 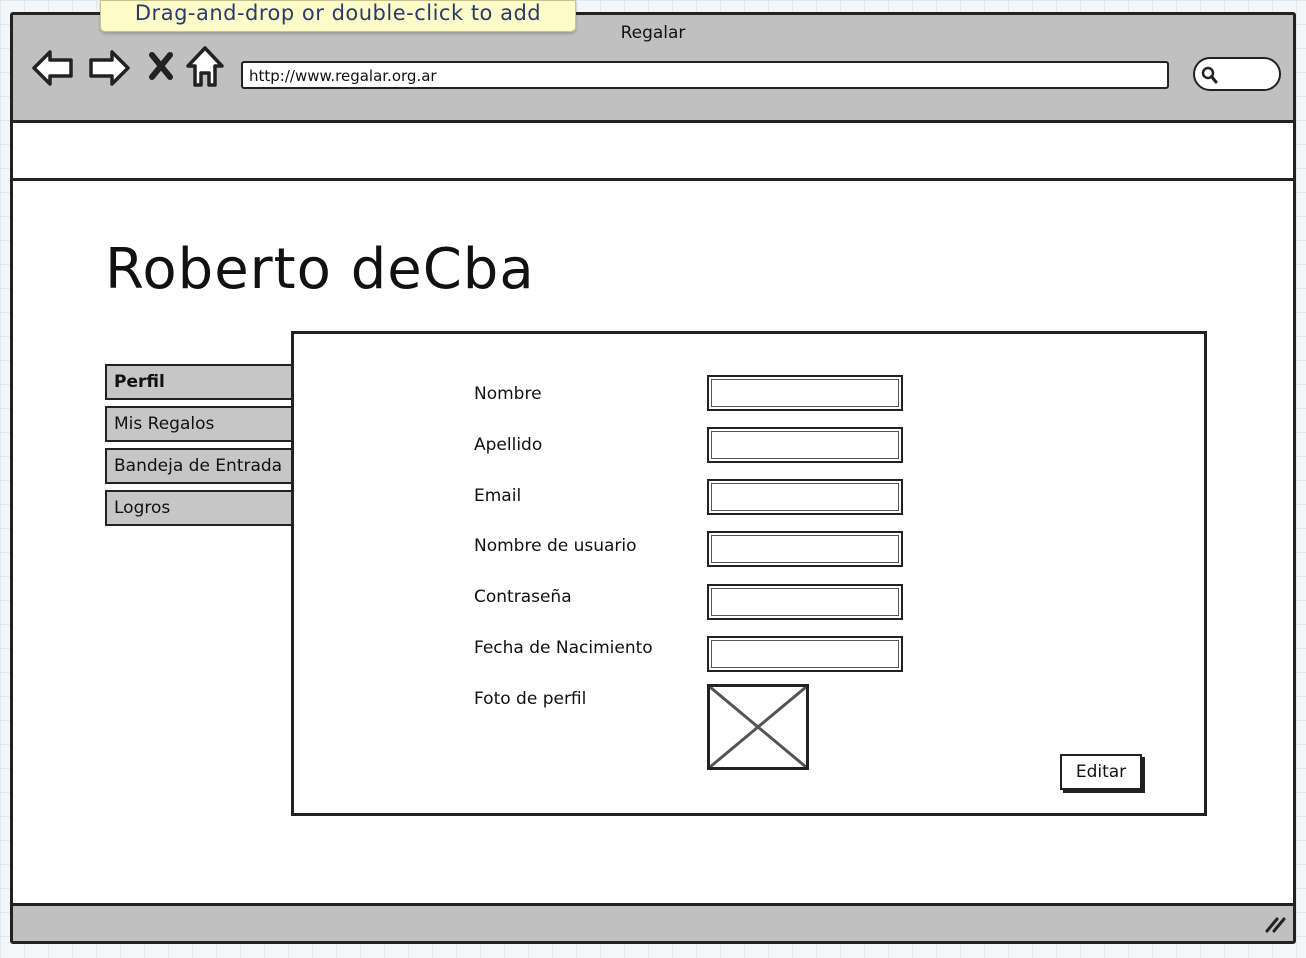 What do you see at coordinates (320, 269) in the screenshot?
I see `page-title: Roberto deCba` at bounding box center [320, 269].